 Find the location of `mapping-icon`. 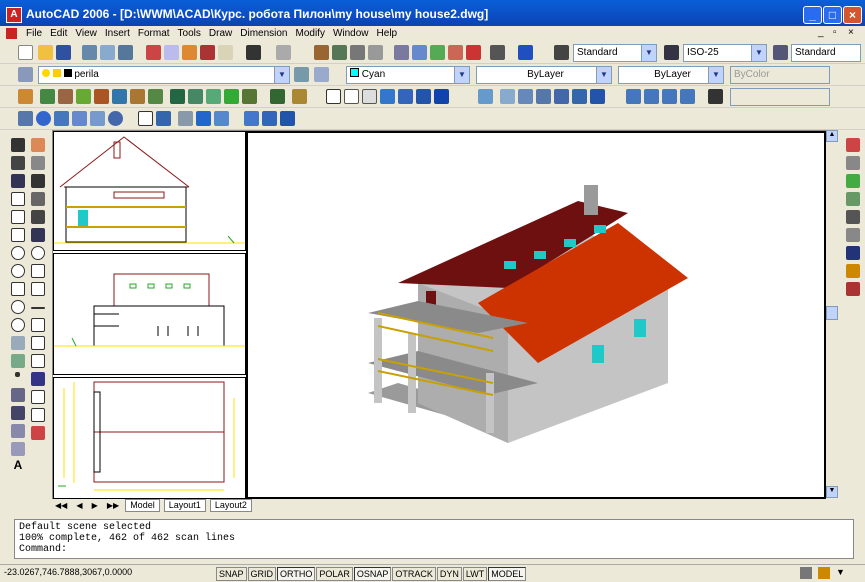

mapping-icon is located at coordinates (137, 96).